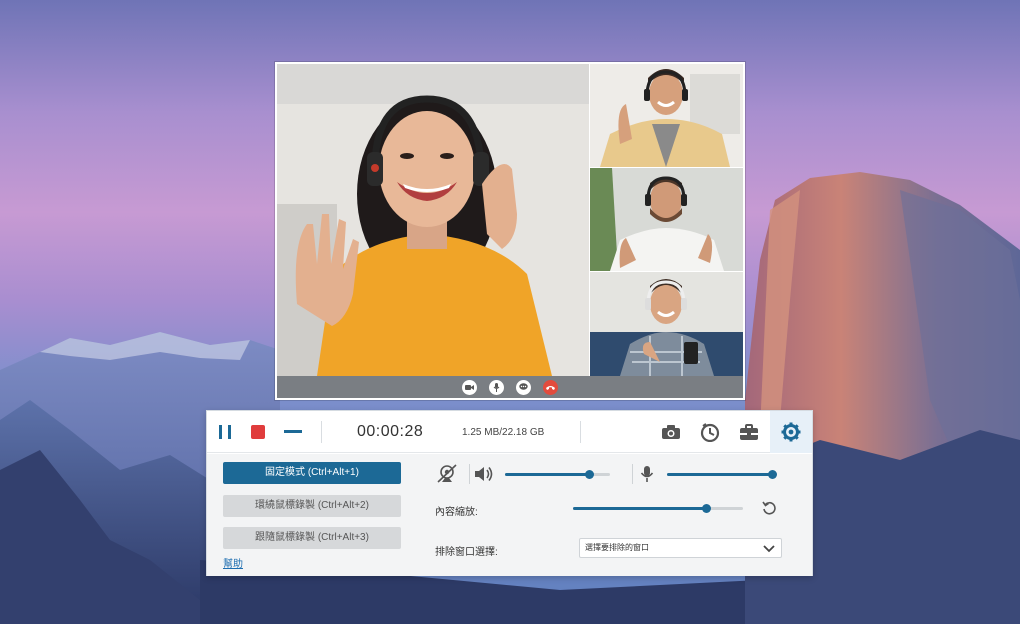 The image size is (1020, 624). I want to click on help-link: 幫助, so click(233, 562).